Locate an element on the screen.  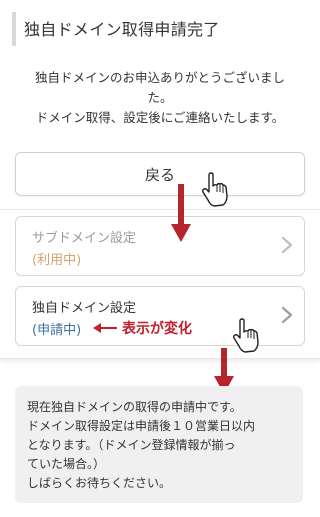
subdomain-setting-item: サブドメイン設定 (利用中) is located at coordinates (160, 246).